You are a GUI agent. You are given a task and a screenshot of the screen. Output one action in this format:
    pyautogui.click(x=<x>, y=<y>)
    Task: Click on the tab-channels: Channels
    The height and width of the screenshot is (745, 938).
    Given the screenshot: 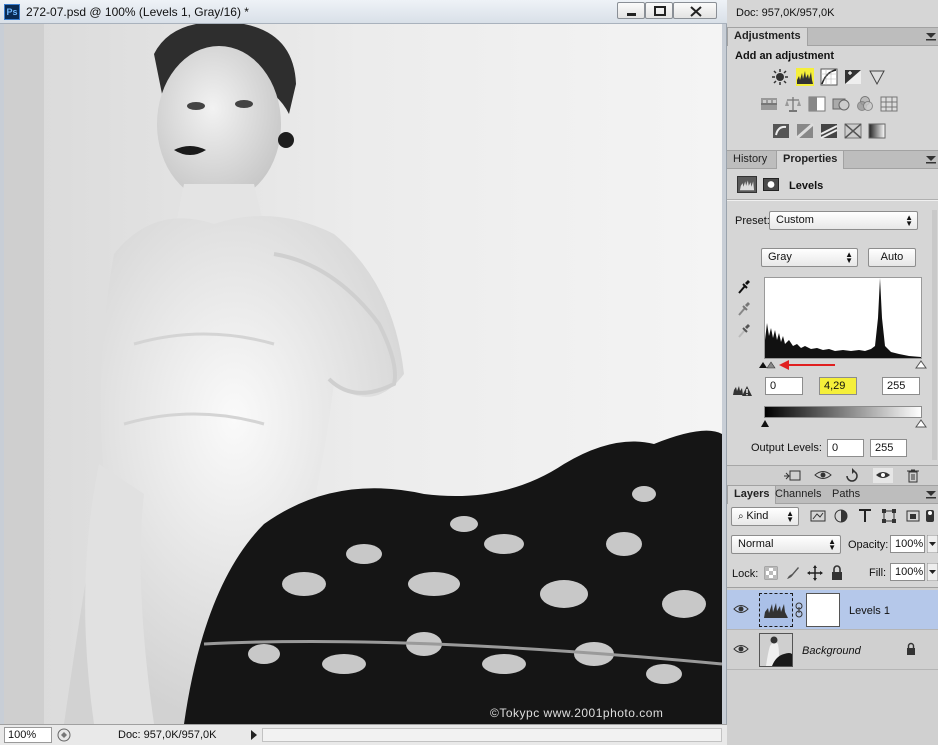 What is the action you would take?
    pyautogui.click(x=798, y=495)
    